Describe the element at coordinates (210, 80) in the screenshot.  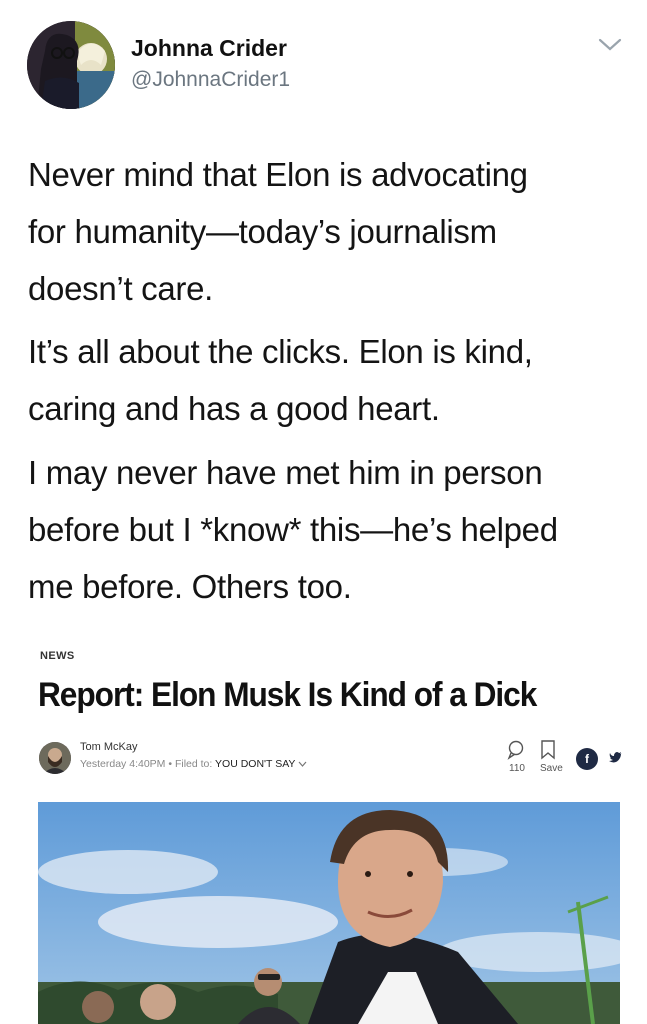
I see `user-handle: @JohnnaCrider1` at that location.